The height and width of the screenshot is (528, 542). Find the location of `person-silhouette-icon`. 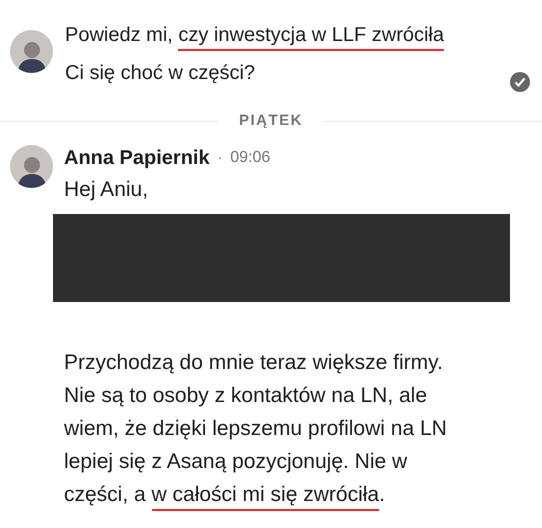

person-silhouette-icon is located at coordinates (31, 56).